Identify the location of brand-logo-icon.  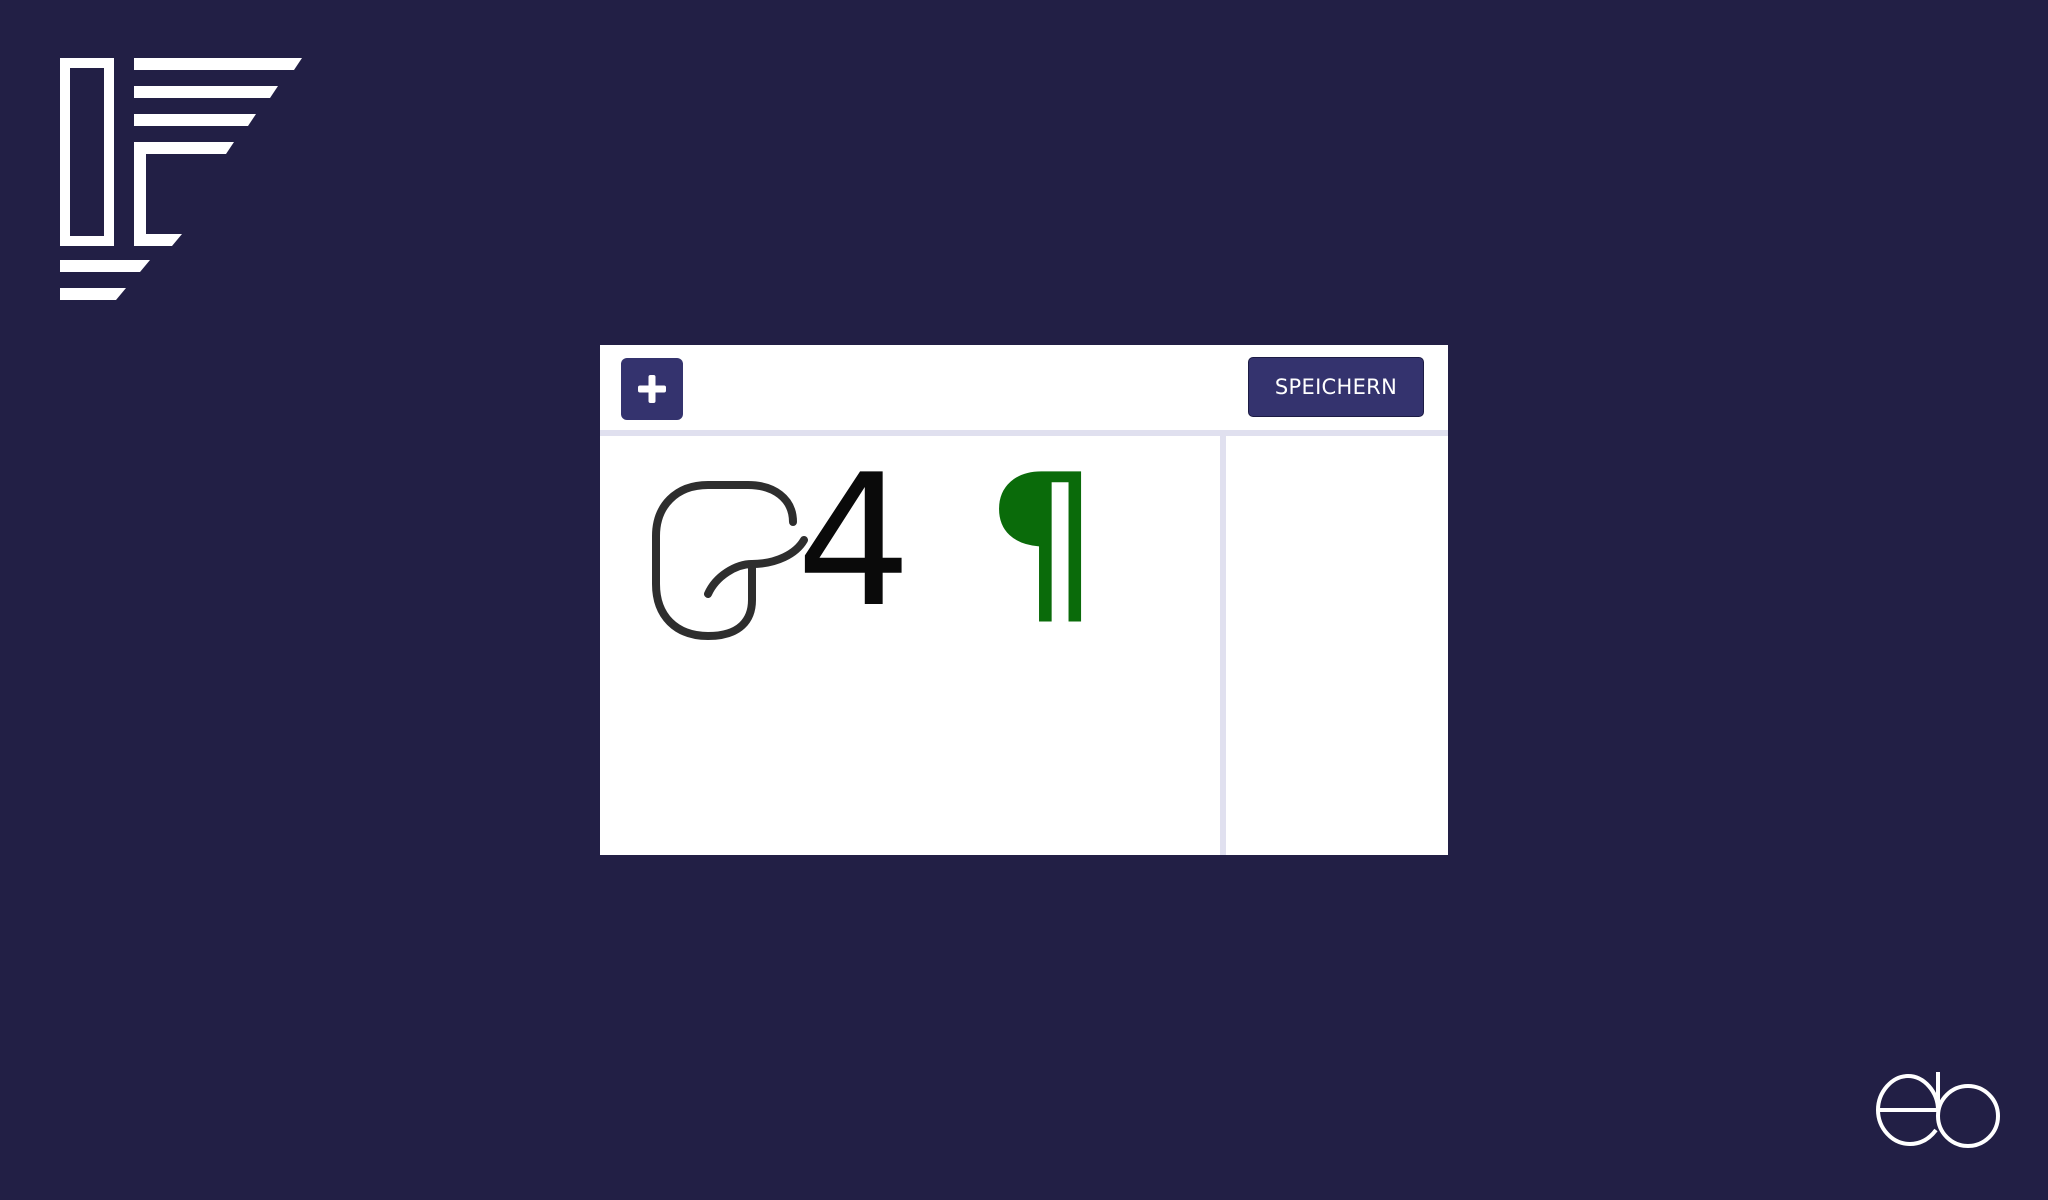
(181, 179).